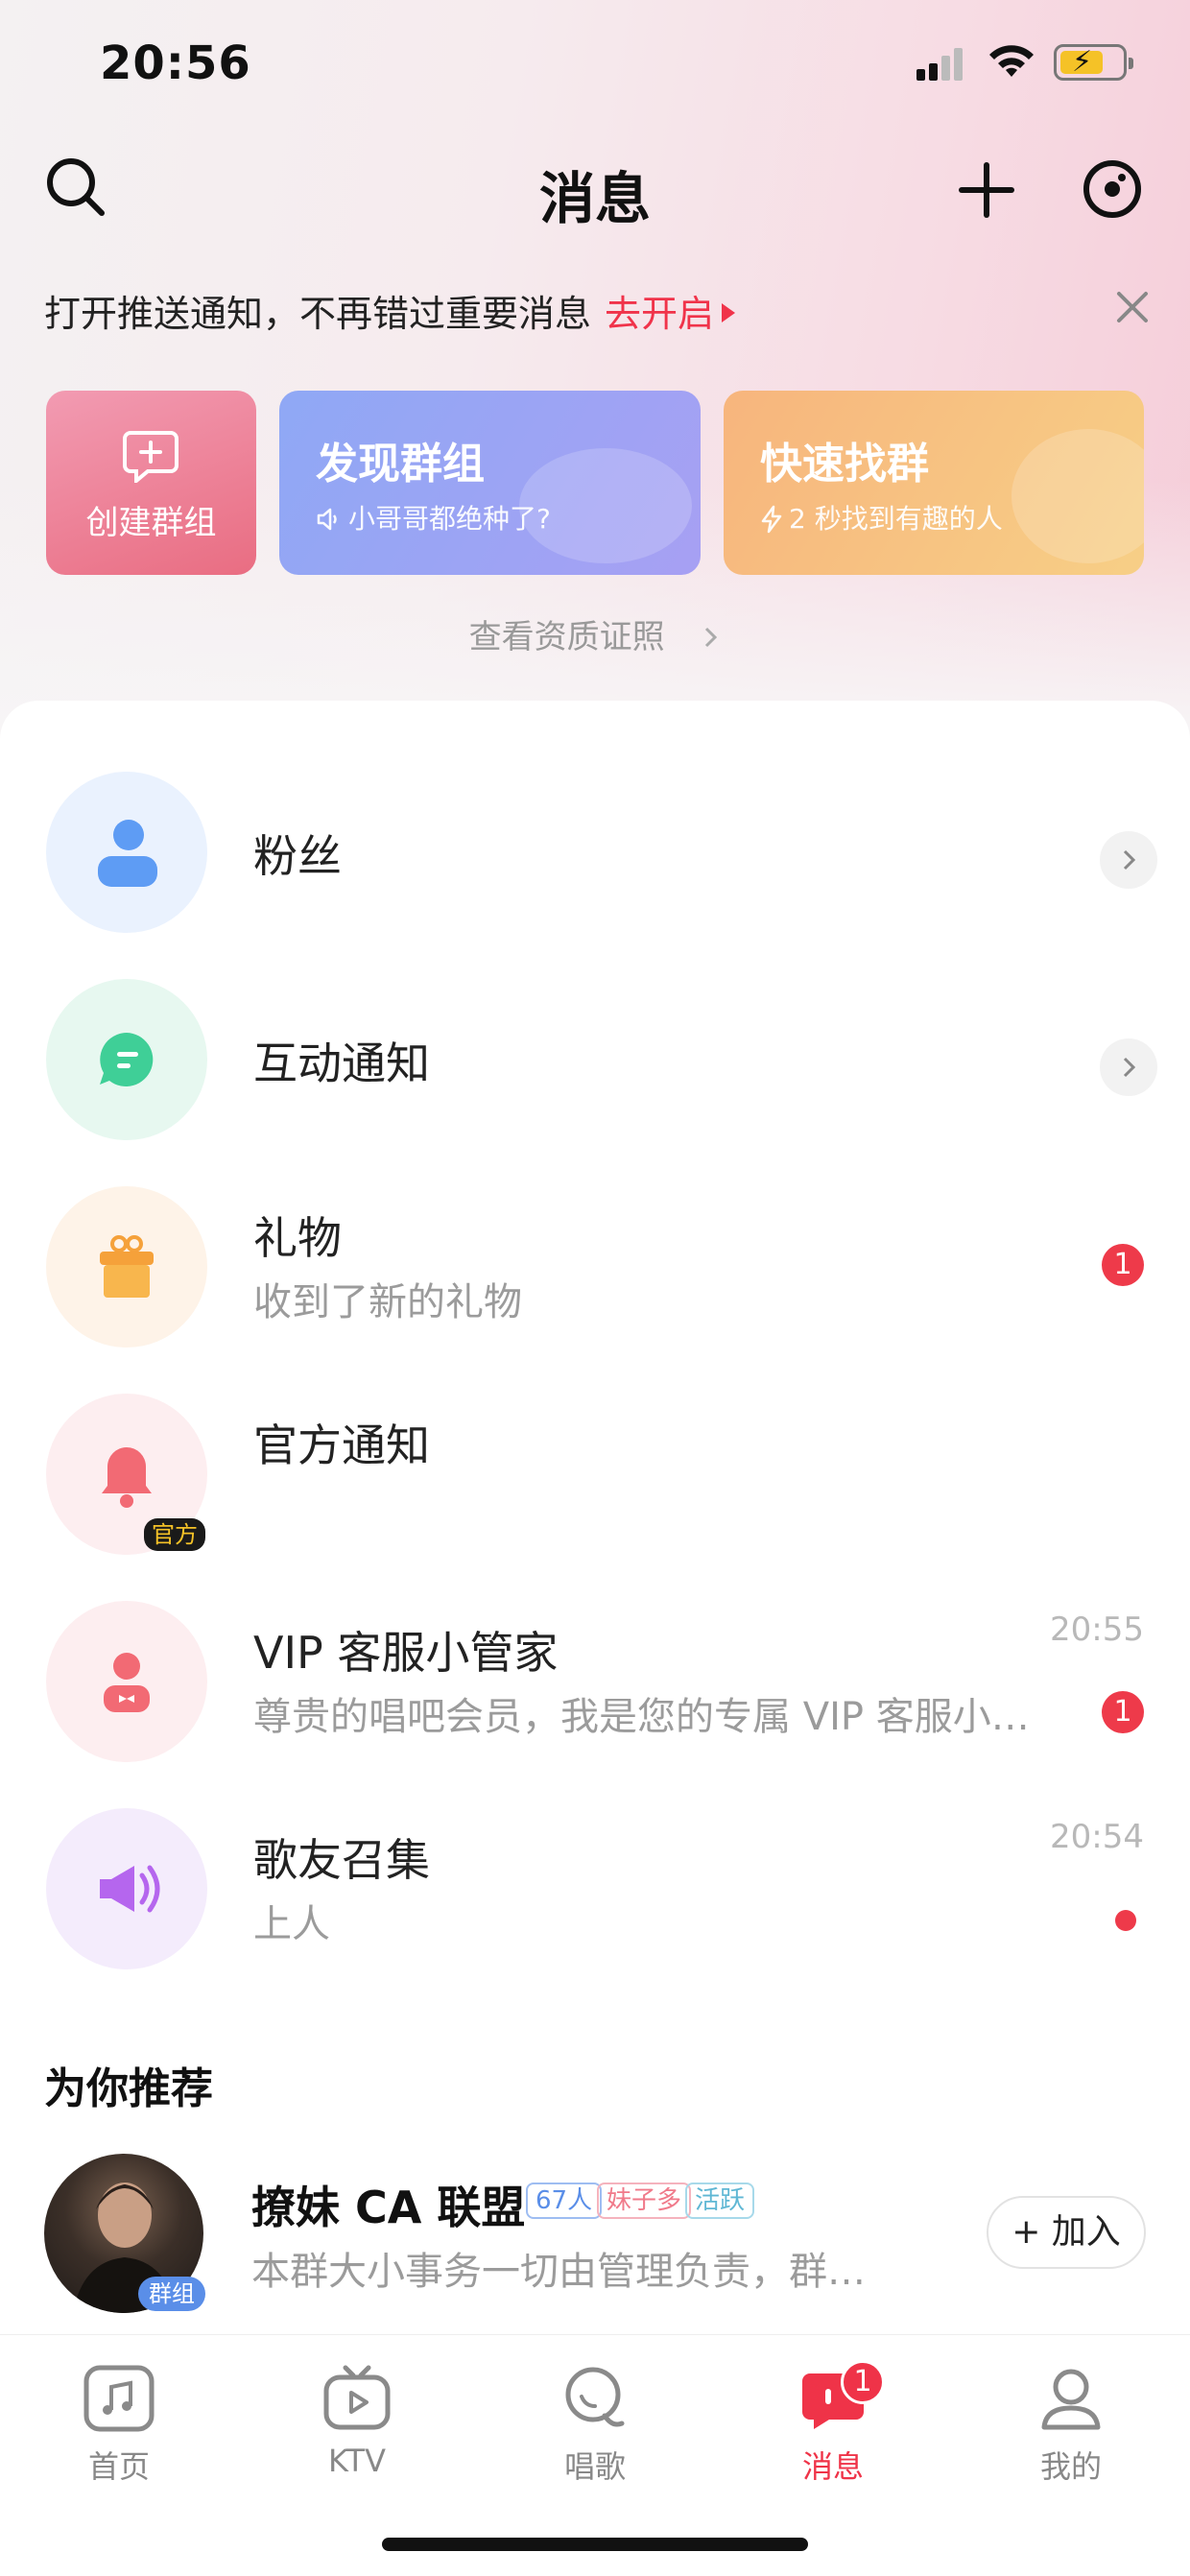  What do you see at coordinates (151, 457) in the screenshot?
I see `chat-plus-icon` at bounding box center [151, 457].